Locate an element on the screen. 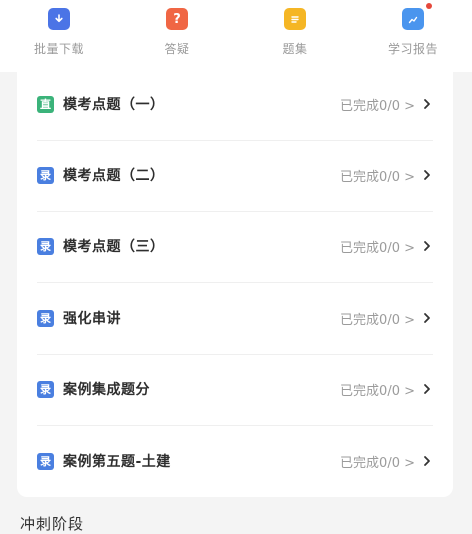 This screenshot has height=534, width=472. list-item: 录 案例集成题分 已完成0/0 > is located at coordinates (235, 393).